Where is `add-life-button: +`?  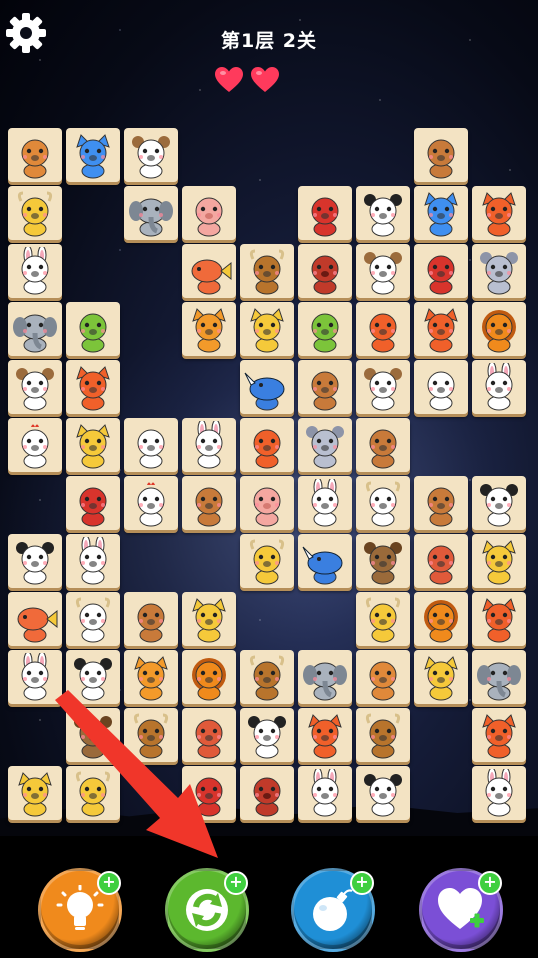
add-life-button: + is located at coordinates (461, 910).